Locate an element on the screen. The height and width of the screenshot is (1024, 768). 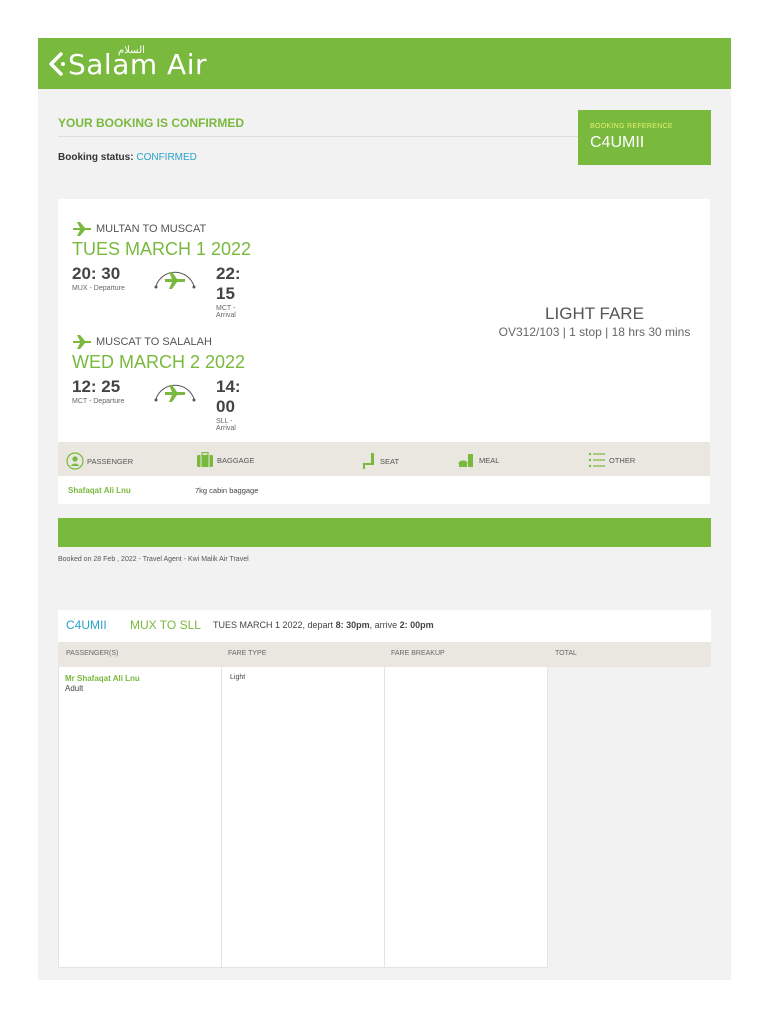
booking-status: Booking status: CONFIRMED is located at coordinates (127, 157).